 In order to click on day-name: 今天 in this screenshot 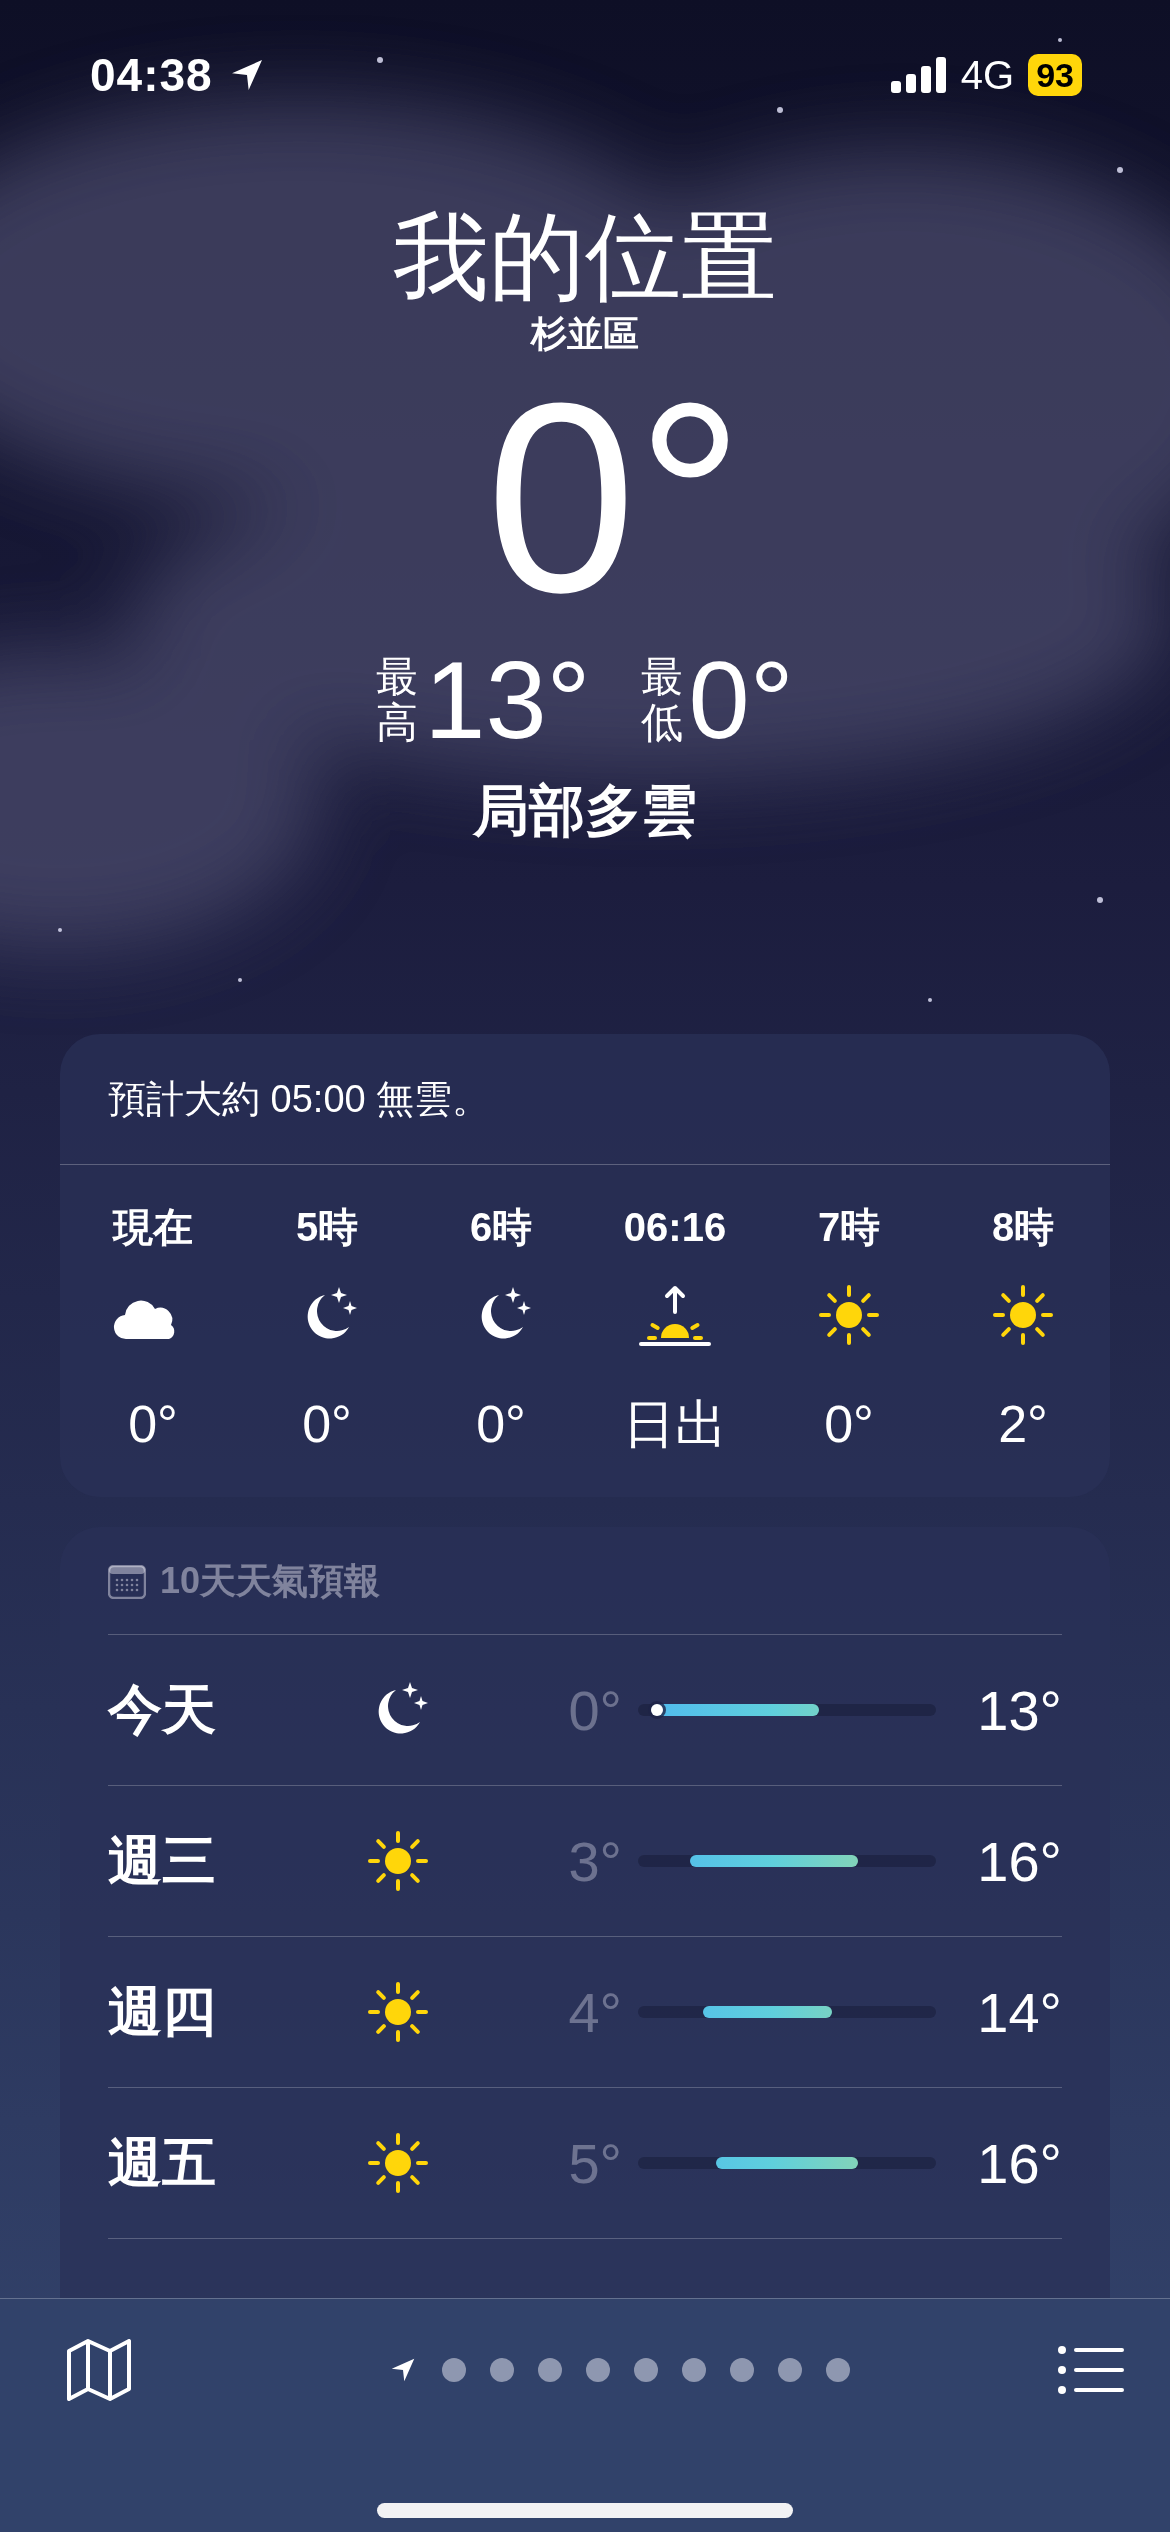, I will do `click(162, 1709)`.